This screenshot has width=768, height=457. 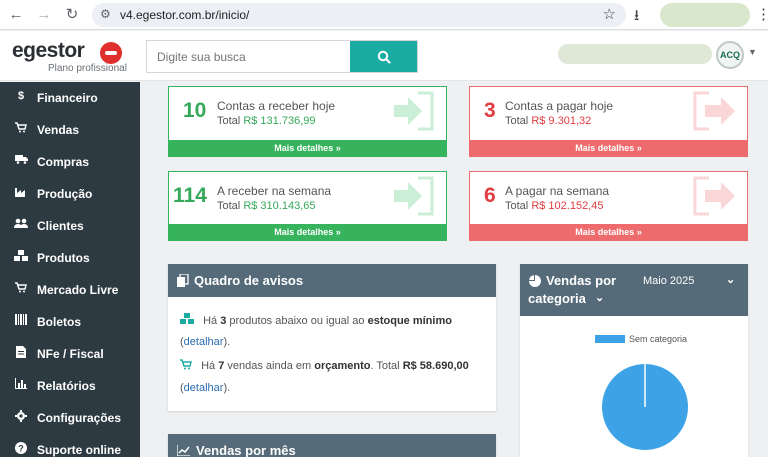 I want to click on sidebar-item-label: Boletos, so click(x=59, y=322).